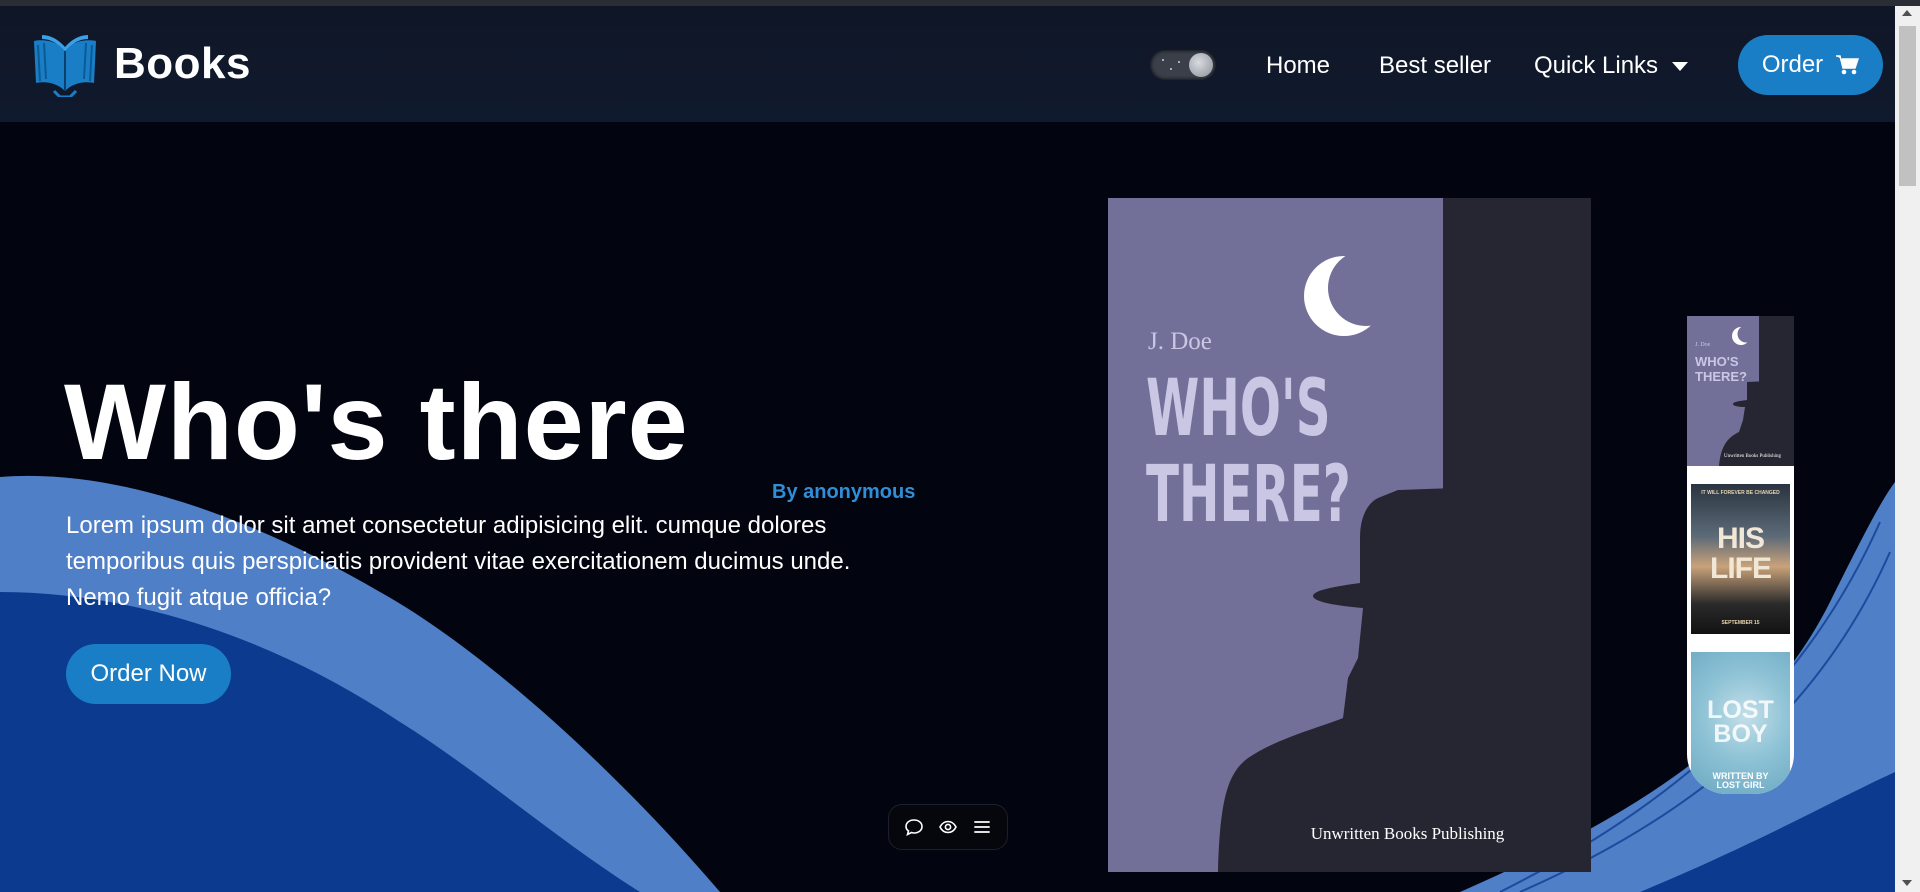 The height and width of the screenshot is (892, 1920). Describe the element at coordinates (914, 827) in the screenshot. I see `chat-icon` at that location.